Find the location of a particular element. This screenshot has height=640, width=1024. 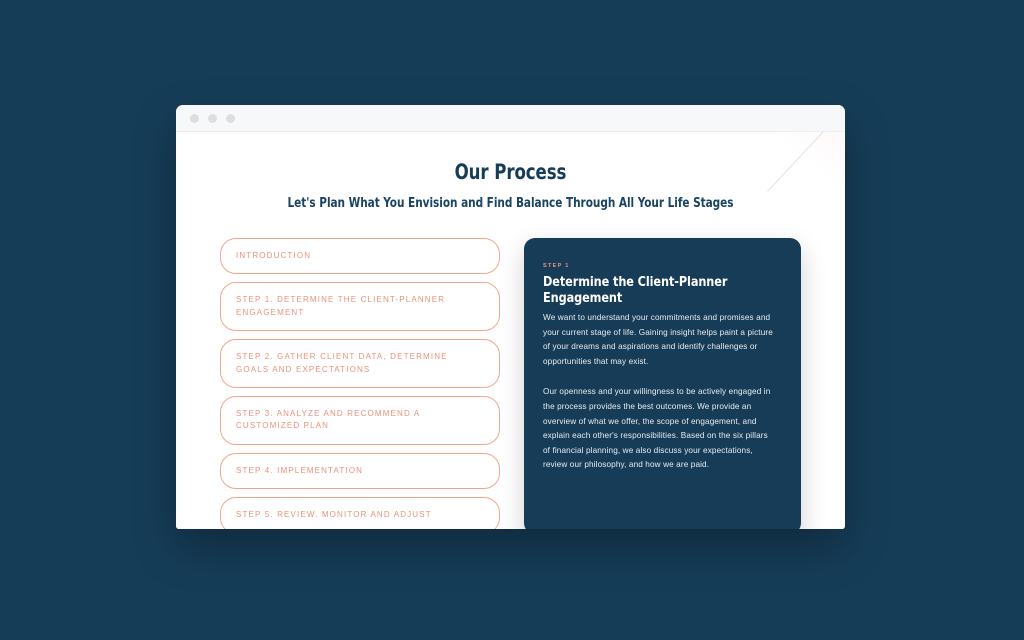

accordion-item-label: STEP 4. IMPLEMENTATION is located at coordinates (300, 470).